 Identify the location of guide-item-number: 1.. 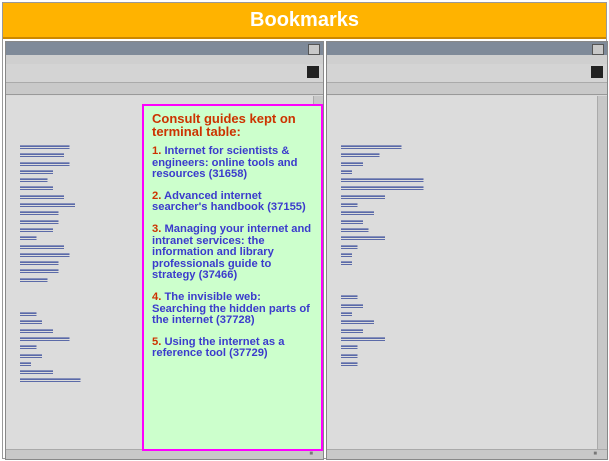
(157, 151).